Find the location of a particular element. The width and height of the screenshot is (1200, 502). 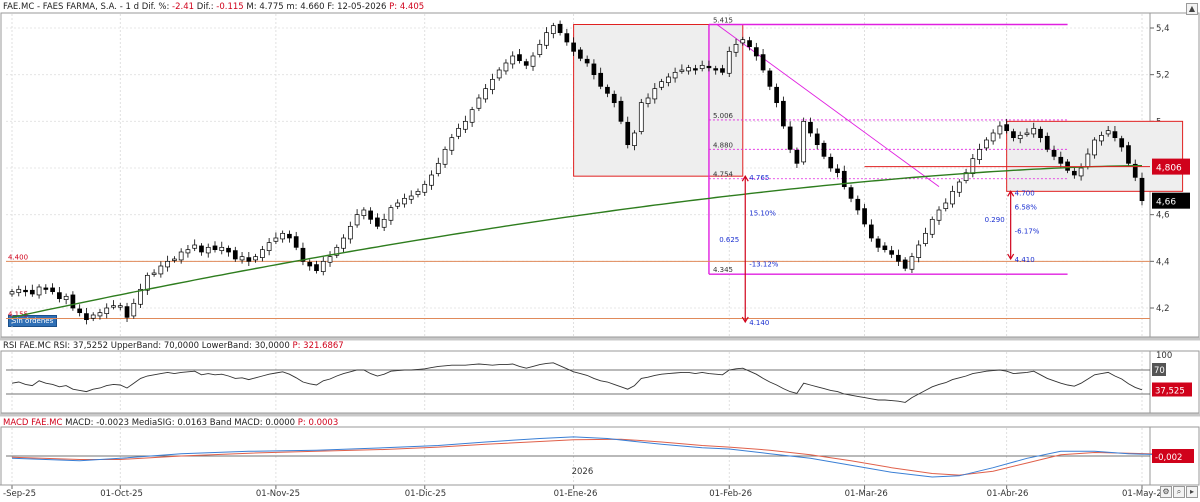

collapse-button: ▲ is located at coordinates (1192, 9).